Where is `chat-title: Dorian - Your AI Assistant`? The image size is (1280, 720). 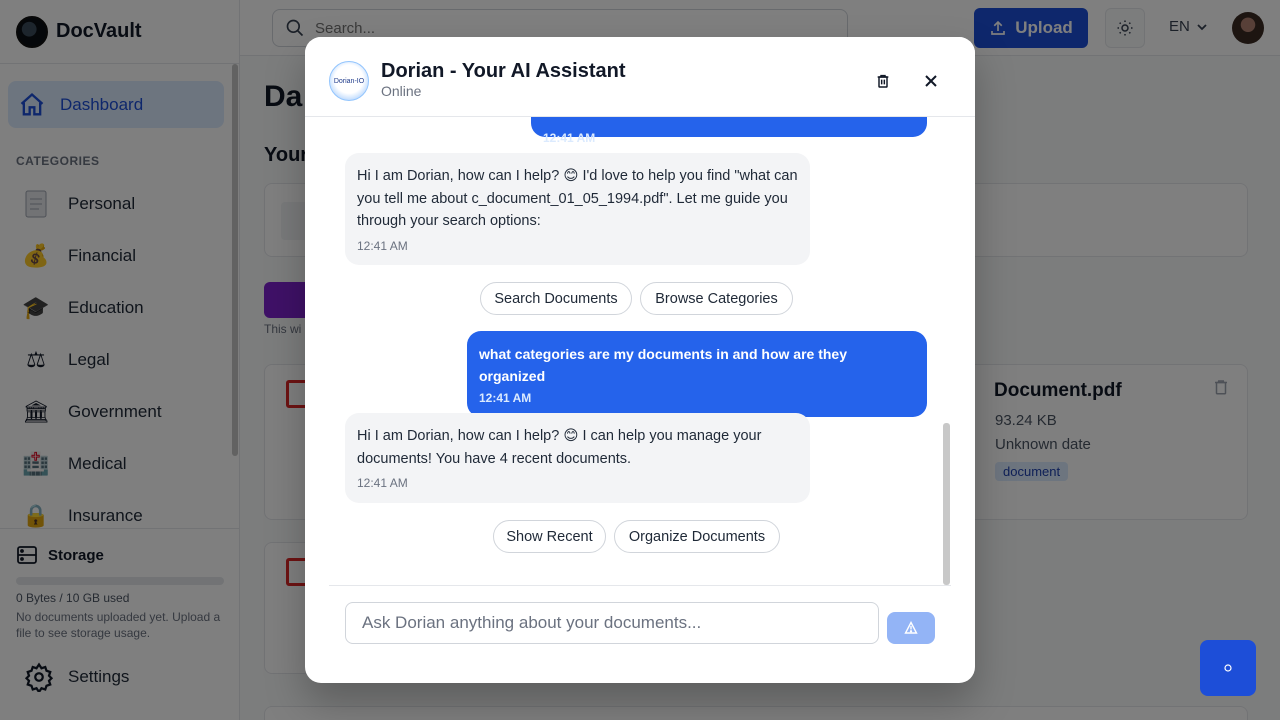
chat-title: Dorian - Your AI Assistant is located at coordinates (503, 71).